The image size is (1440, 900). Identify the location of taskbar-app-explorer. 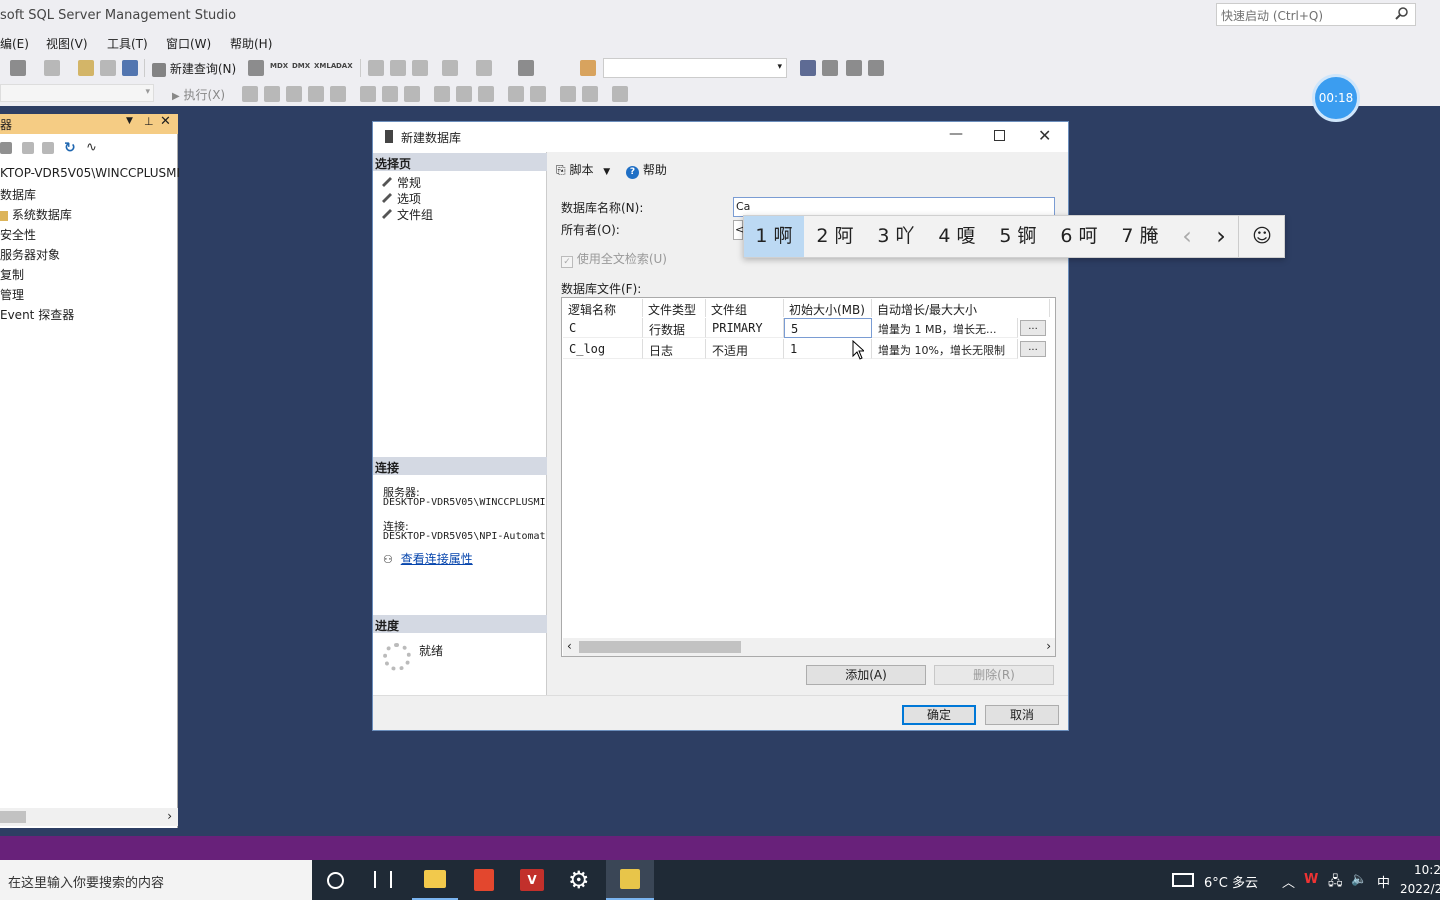
(435, 880).